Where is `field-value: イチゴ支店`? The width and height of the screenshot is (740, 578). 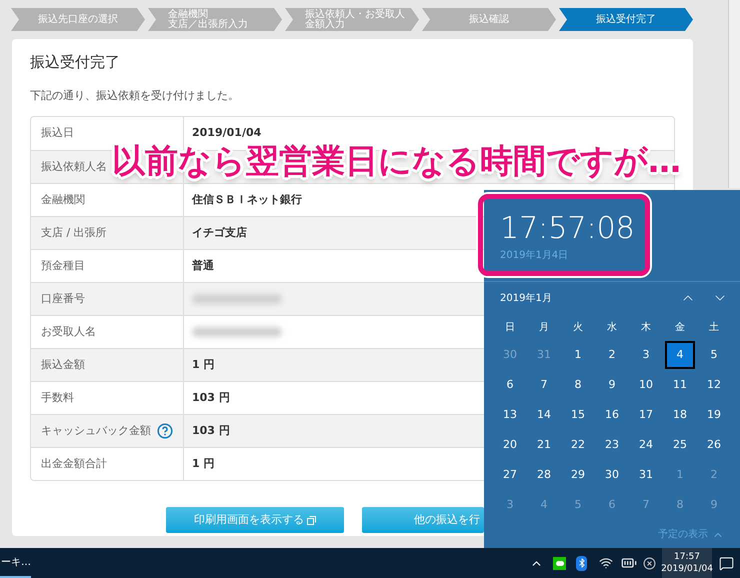 field-value: イチゴ支店 is located at coordinates (219, 232).